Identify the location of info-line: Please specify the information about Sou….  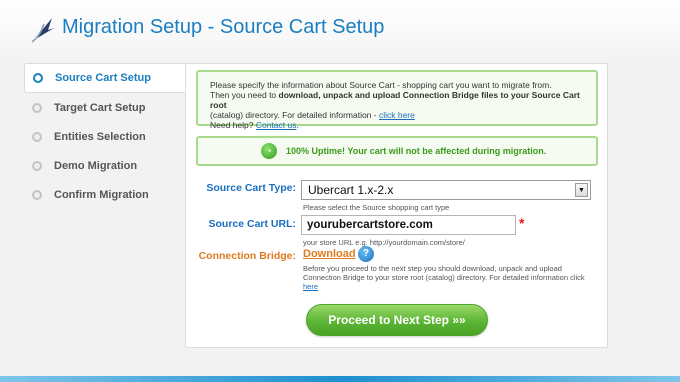
(381, 85).